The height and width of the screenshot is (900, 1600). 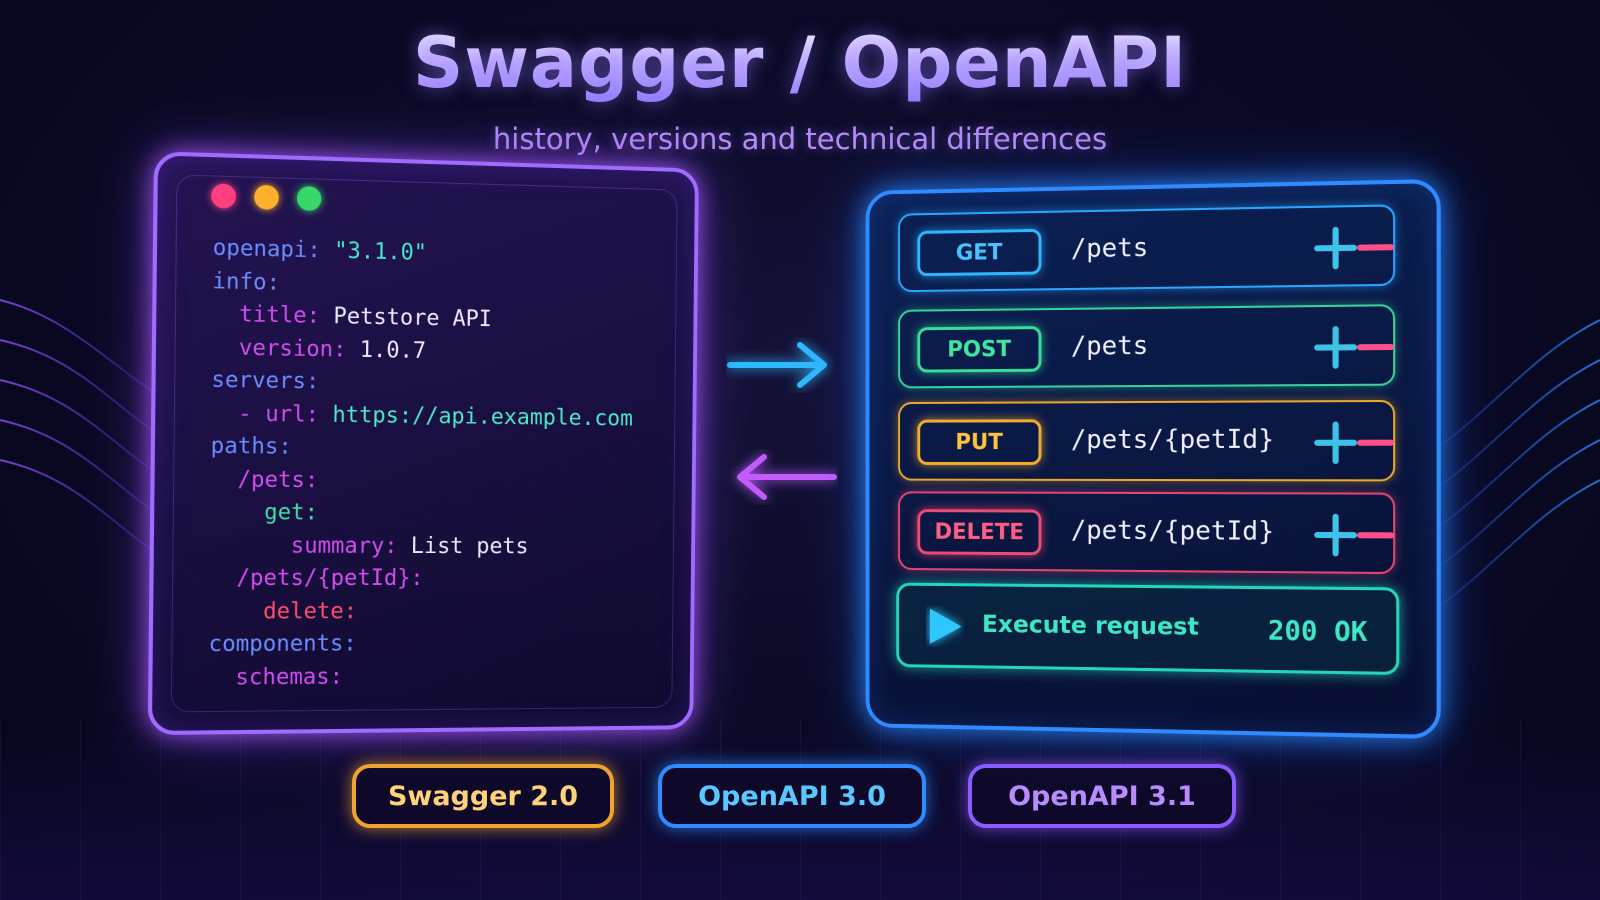 I want to click on code-key: /pets/{petId}:, so click(x=329, y=578).